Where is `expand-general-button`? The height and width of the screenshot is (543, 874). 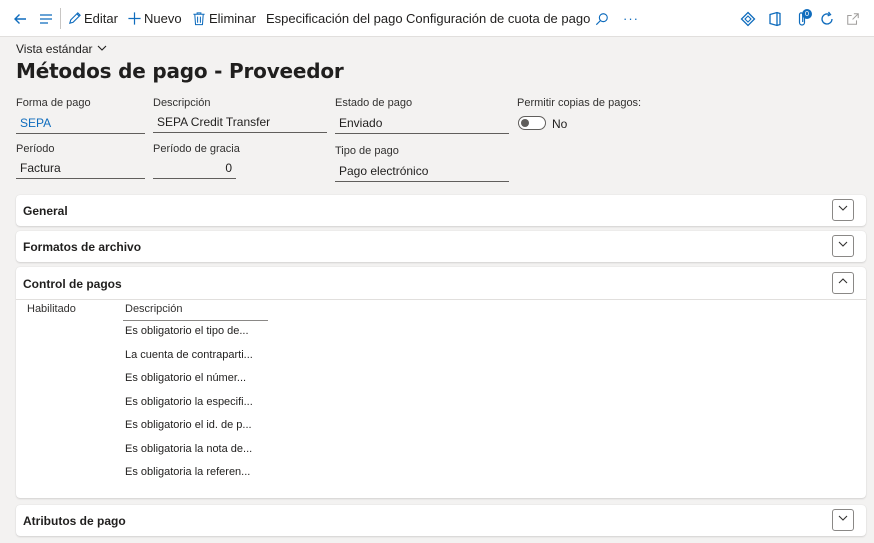
expand-general-button is located at coordinates (843, 210).